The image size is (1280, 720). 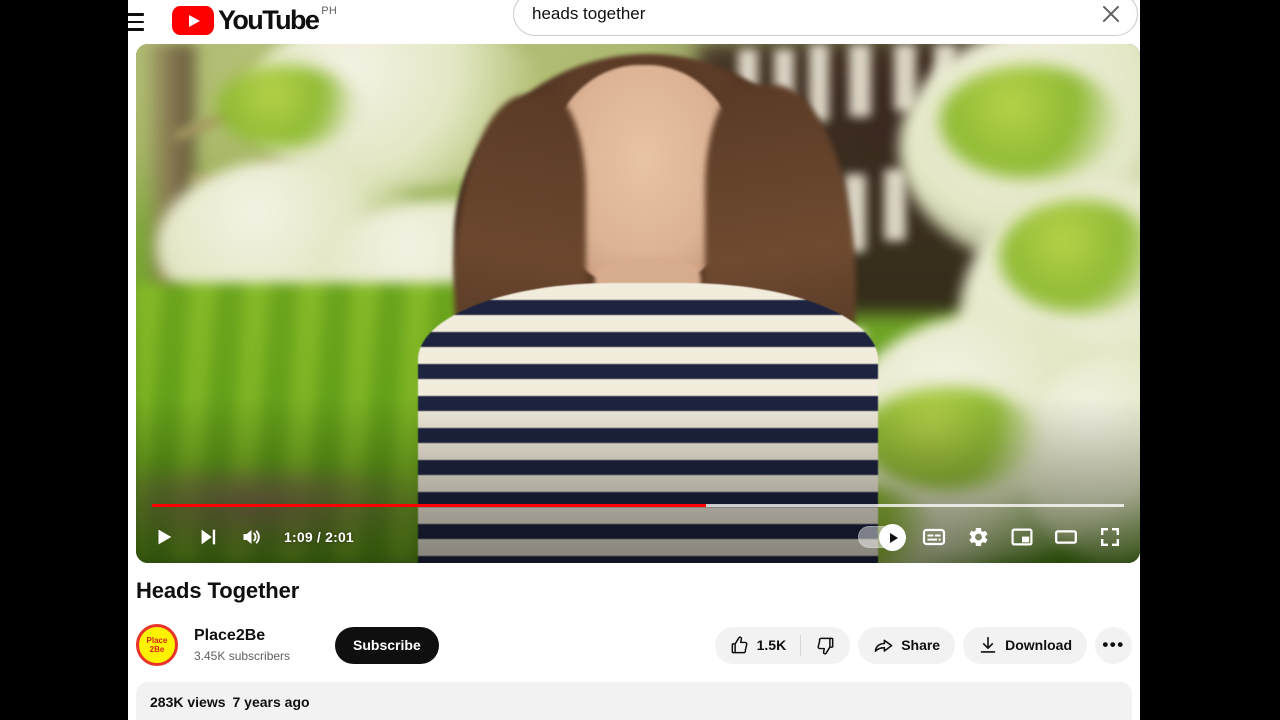 I want to click on download-button: Download, so click(x=1025, y=645).